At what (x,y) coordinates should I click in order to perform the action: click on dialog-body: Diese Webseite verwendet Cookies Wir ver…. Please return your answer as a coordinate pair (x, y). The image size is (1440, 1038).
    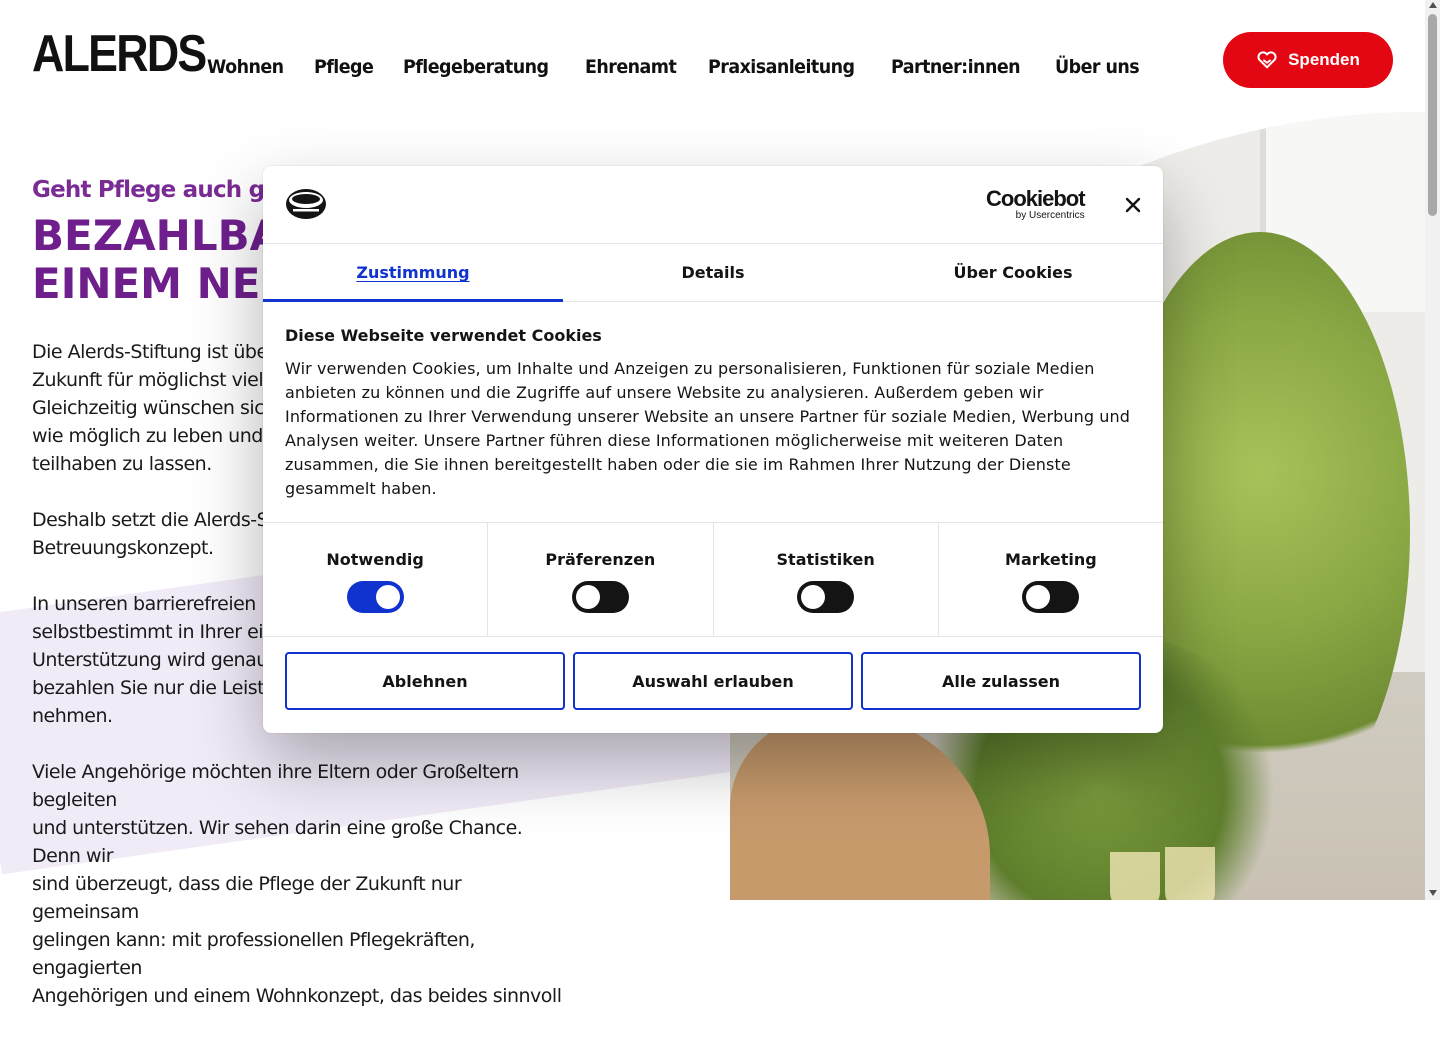
    Looking at the image, I should click on (710, 413).